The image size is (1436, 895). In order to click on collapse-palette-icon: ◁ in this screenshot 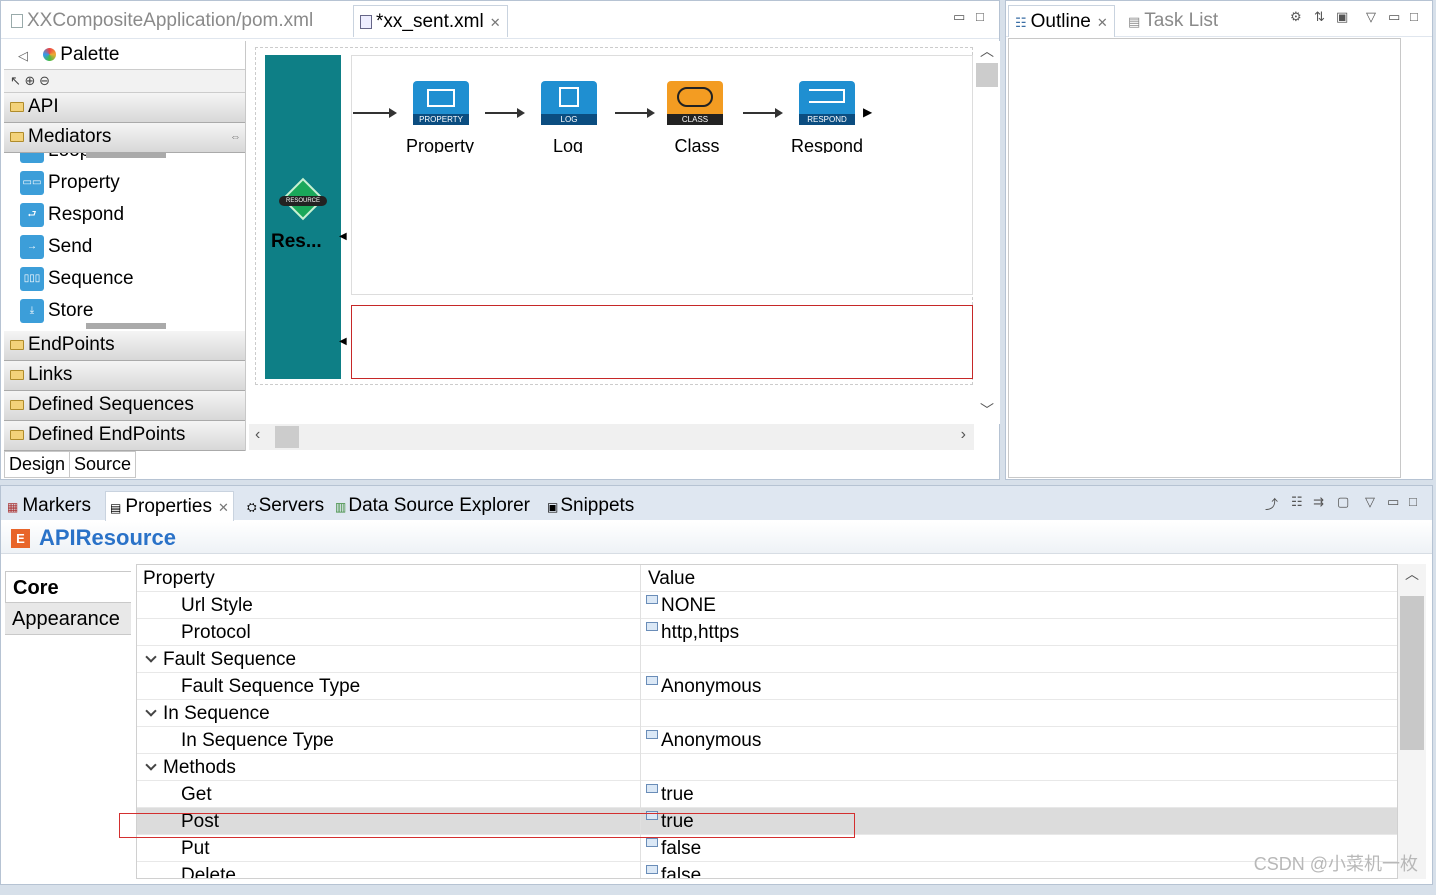, I will do `click(23, 55)`.